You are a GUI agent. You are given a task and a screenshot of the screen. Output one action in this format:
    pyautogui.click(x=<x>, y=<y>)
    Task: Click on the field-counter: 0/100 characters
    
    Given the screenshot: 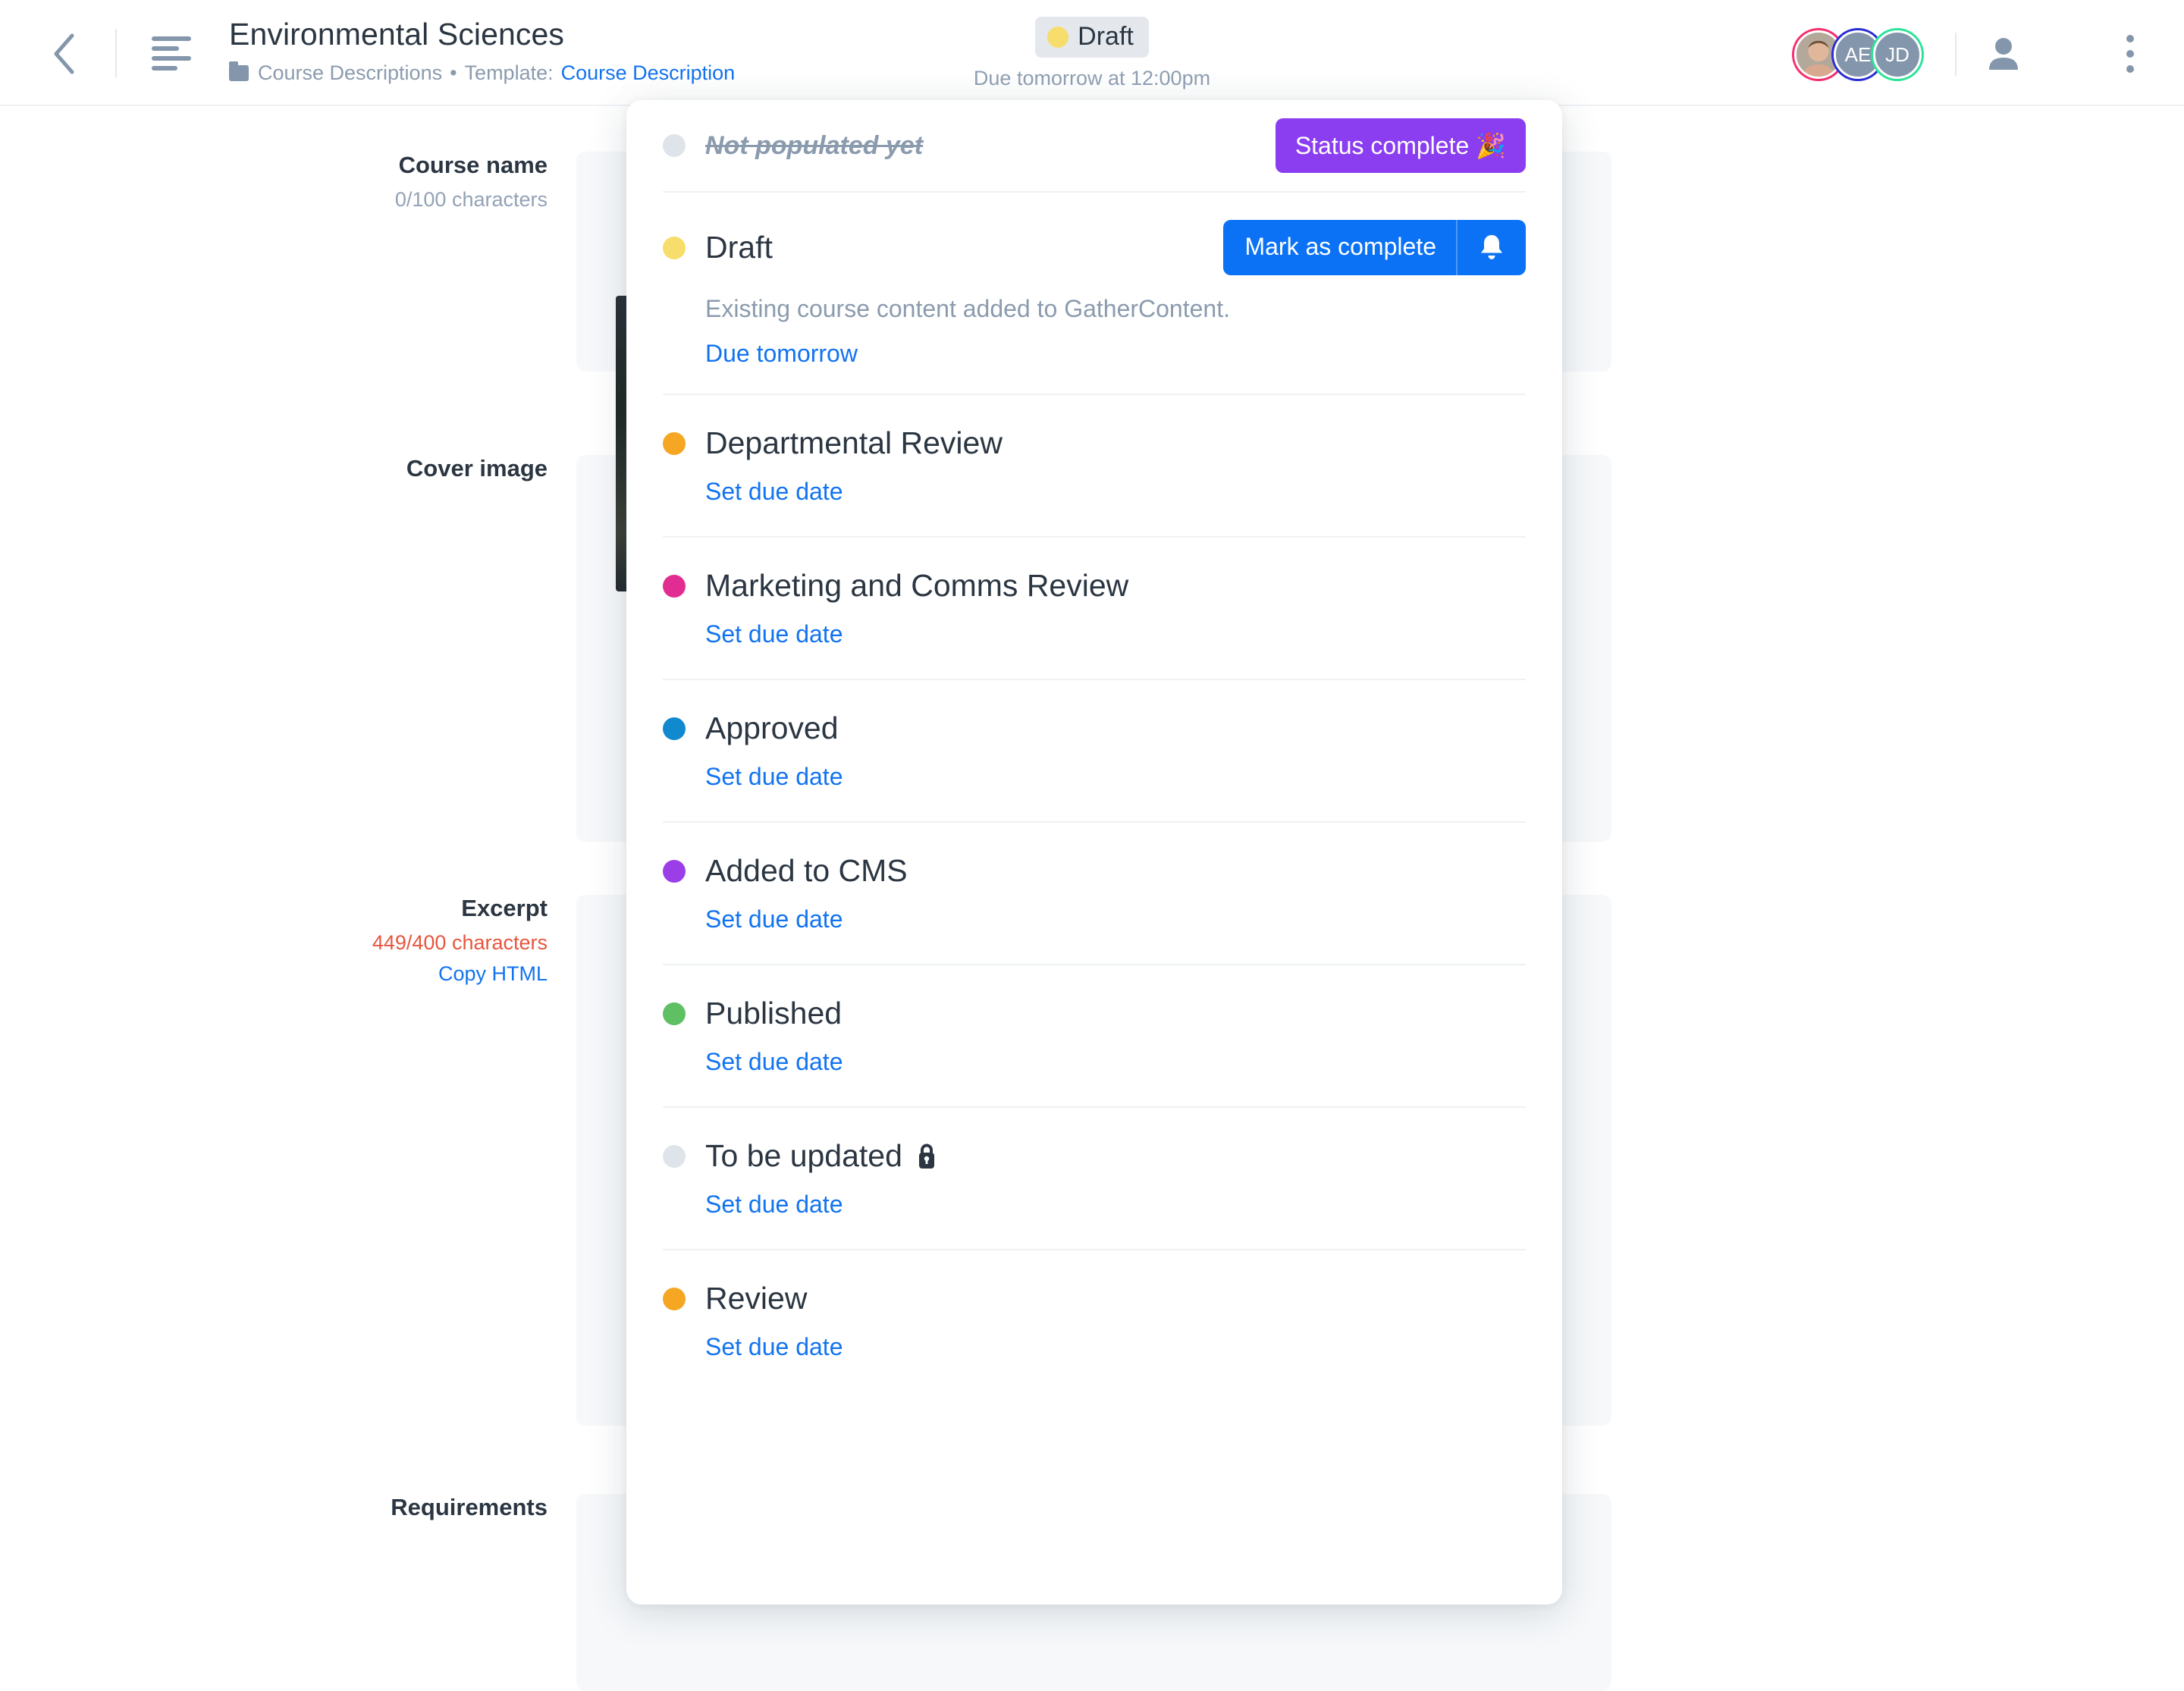 What is the action you would take?
    pyautogui.click(x=471, y=199)
    